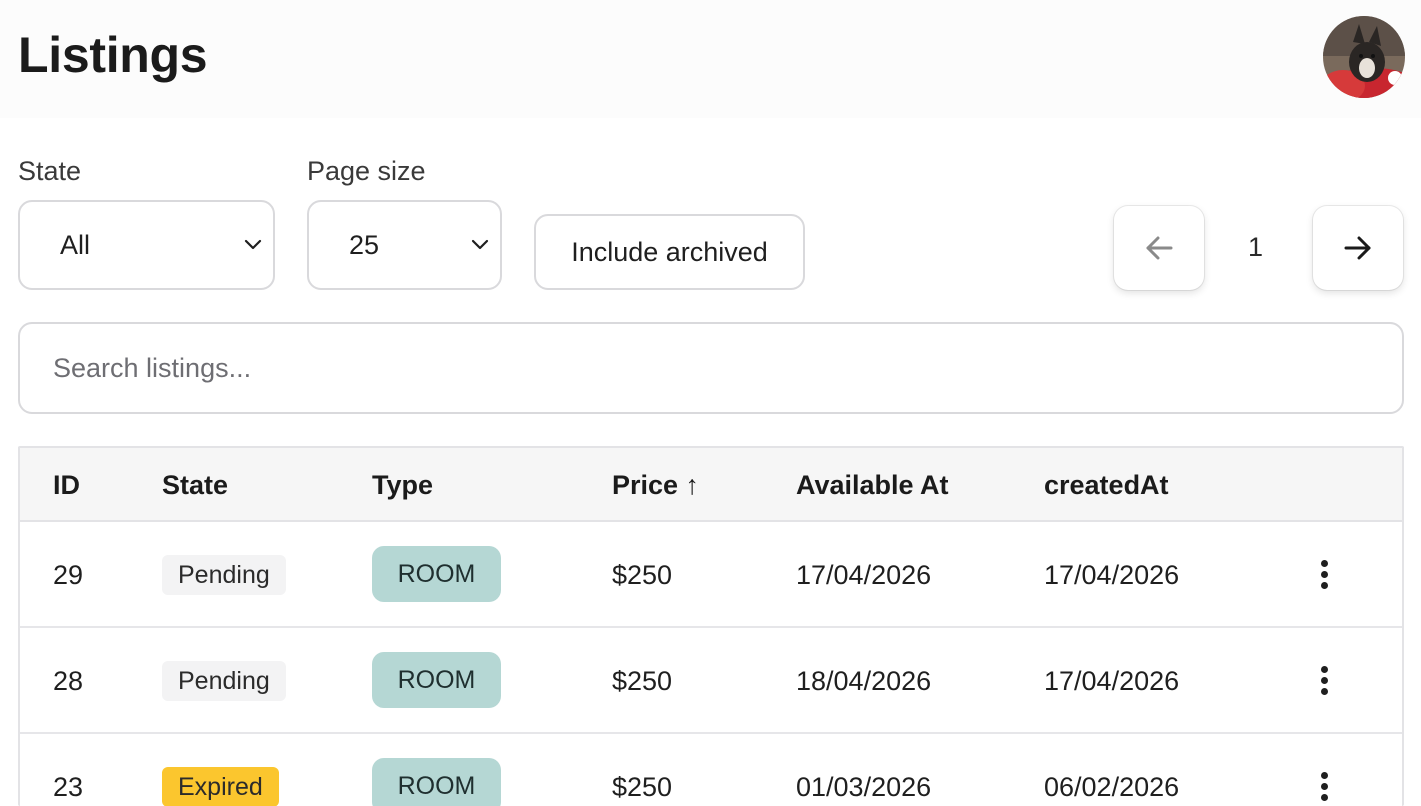  Describe the element at coordinates (864, 575) in the screenshot. I see `cell-available-at: 17/04/2026` at that location.